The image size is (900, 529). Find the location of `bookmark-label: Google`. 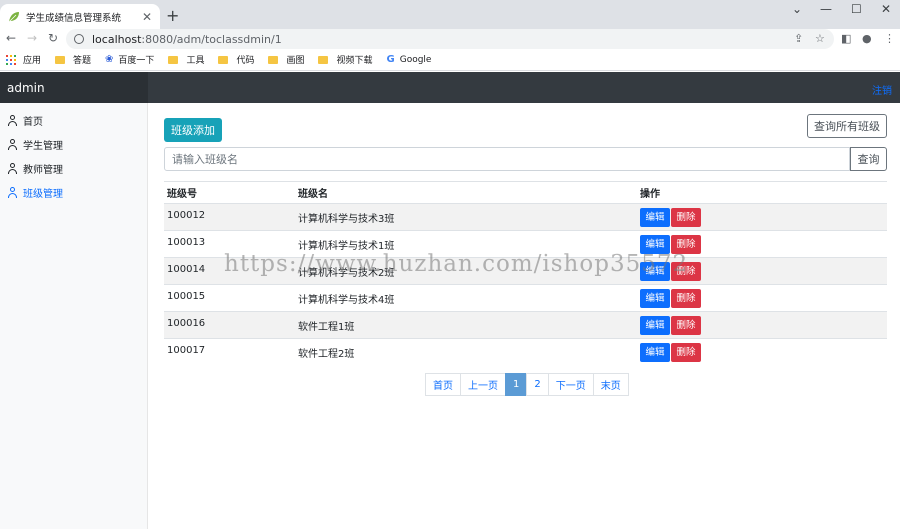

bookmark-label: Google is located at coordinates (415, 59).